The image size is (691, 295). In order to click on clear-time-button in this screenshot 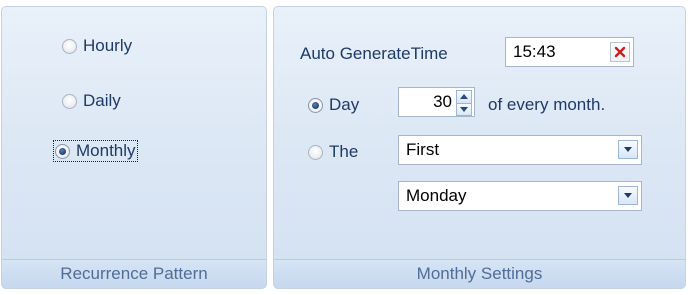, I will do `click(620, 52)`.